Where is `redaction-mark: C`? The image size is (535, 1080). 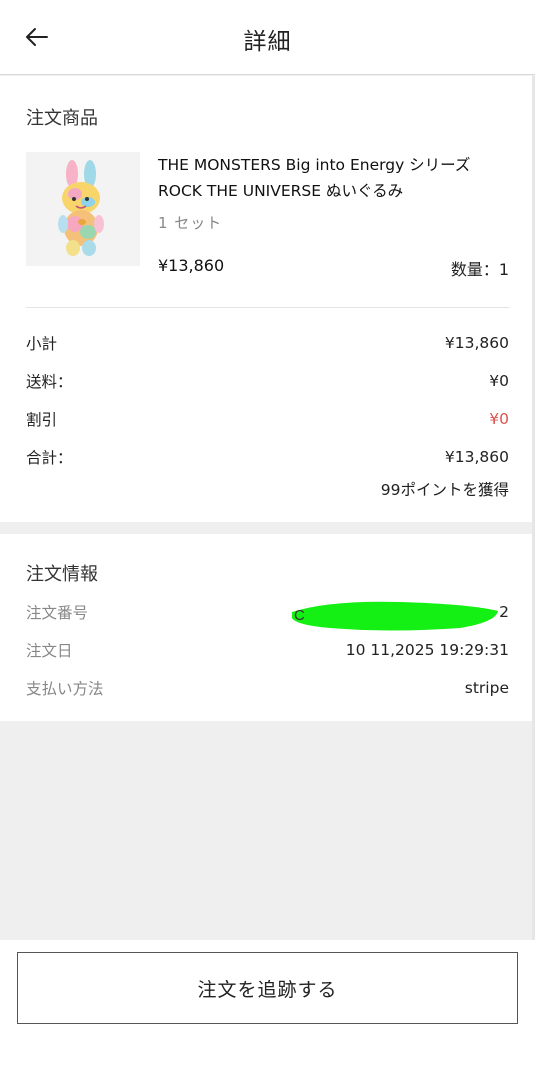 redaction-mark: C is located at coordinates (395, 615).